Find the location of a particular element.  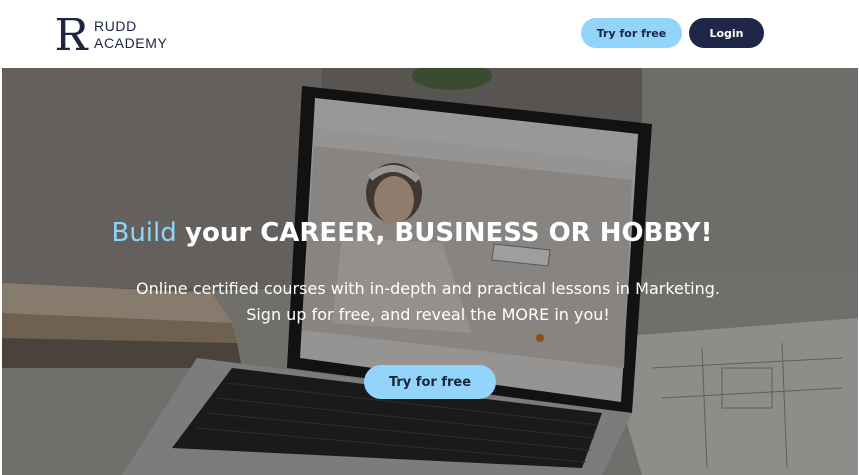

try-for-free-button: Try for free is located at coordinates (631, 33).